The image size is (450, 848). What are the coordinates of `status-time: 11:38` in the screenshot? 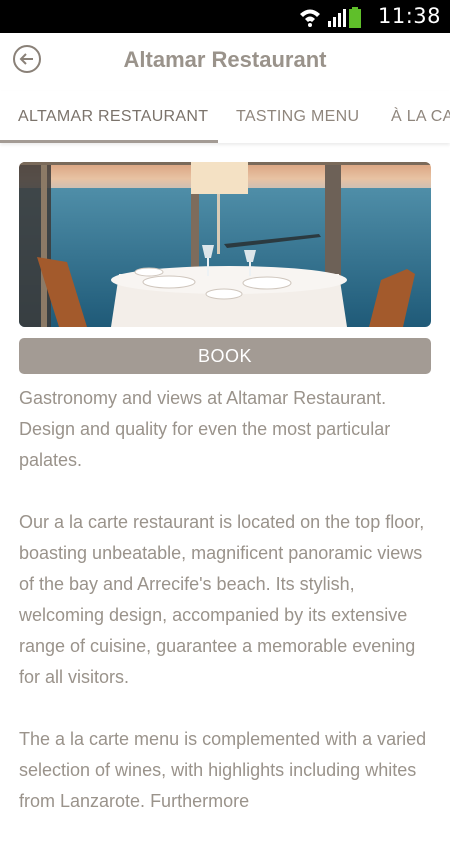 It's located at (409, 16).